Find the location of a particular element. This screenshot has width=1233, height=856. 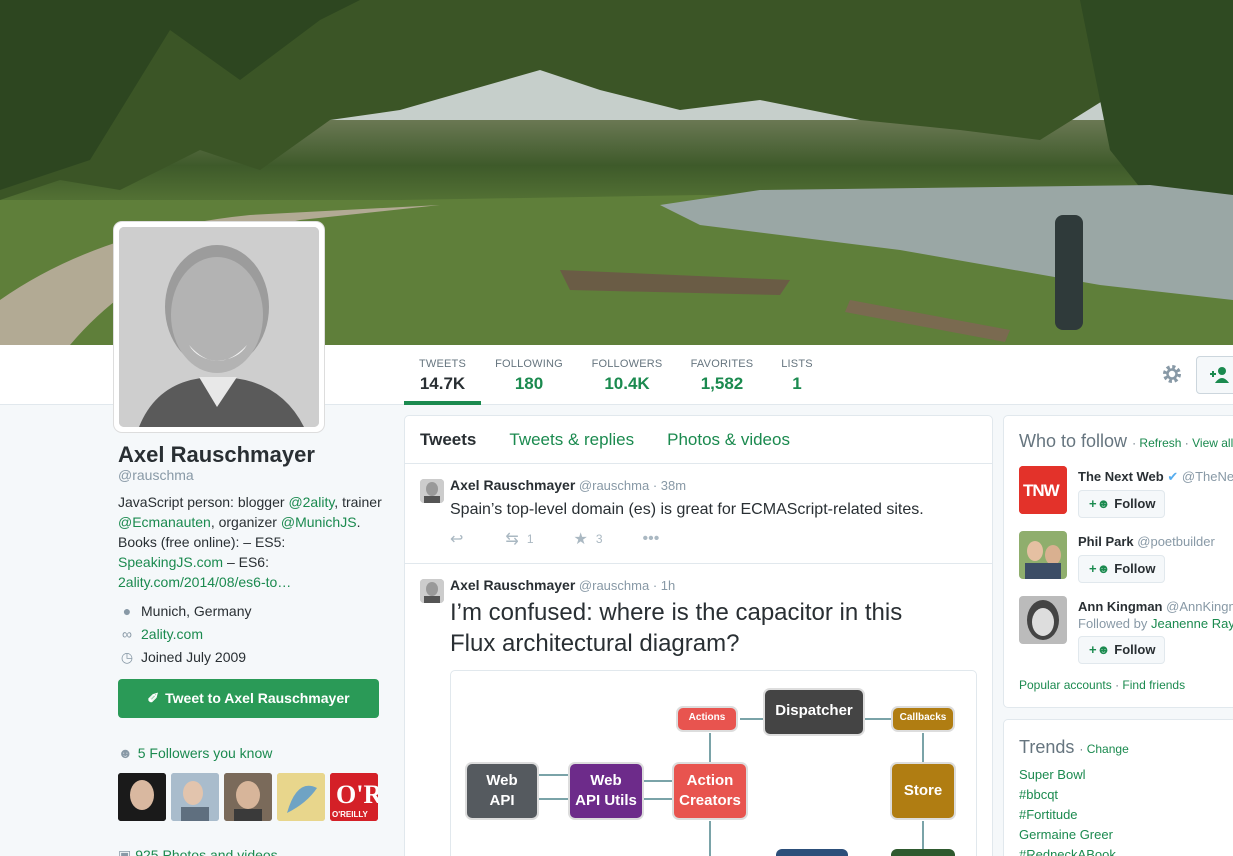

retweet-count: 1 is located at coordinates (530, 539).